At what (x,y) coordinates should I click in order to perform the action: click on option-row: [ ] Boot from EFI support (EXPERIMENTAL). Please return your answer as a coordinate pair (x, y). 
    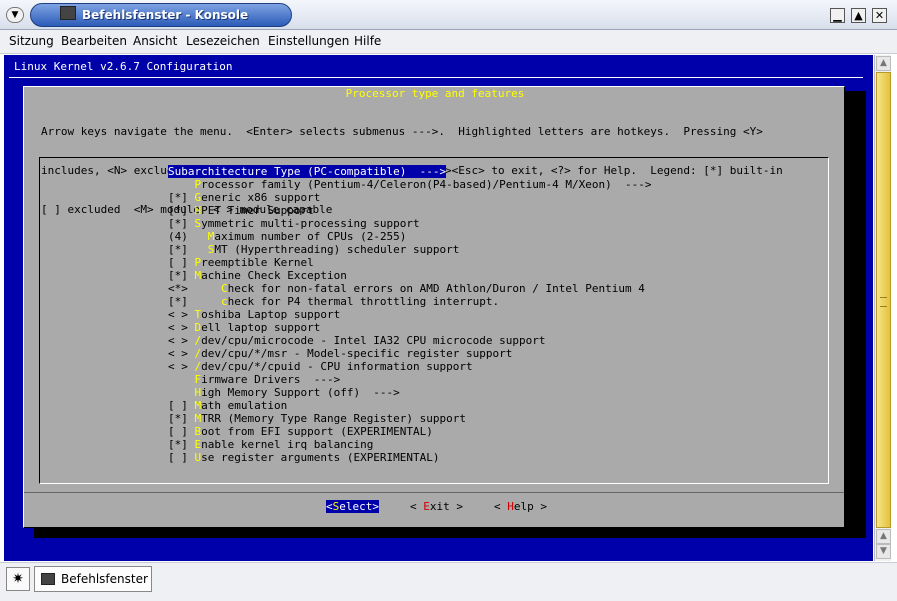
    Looking at the image, I should click on (409, 431).